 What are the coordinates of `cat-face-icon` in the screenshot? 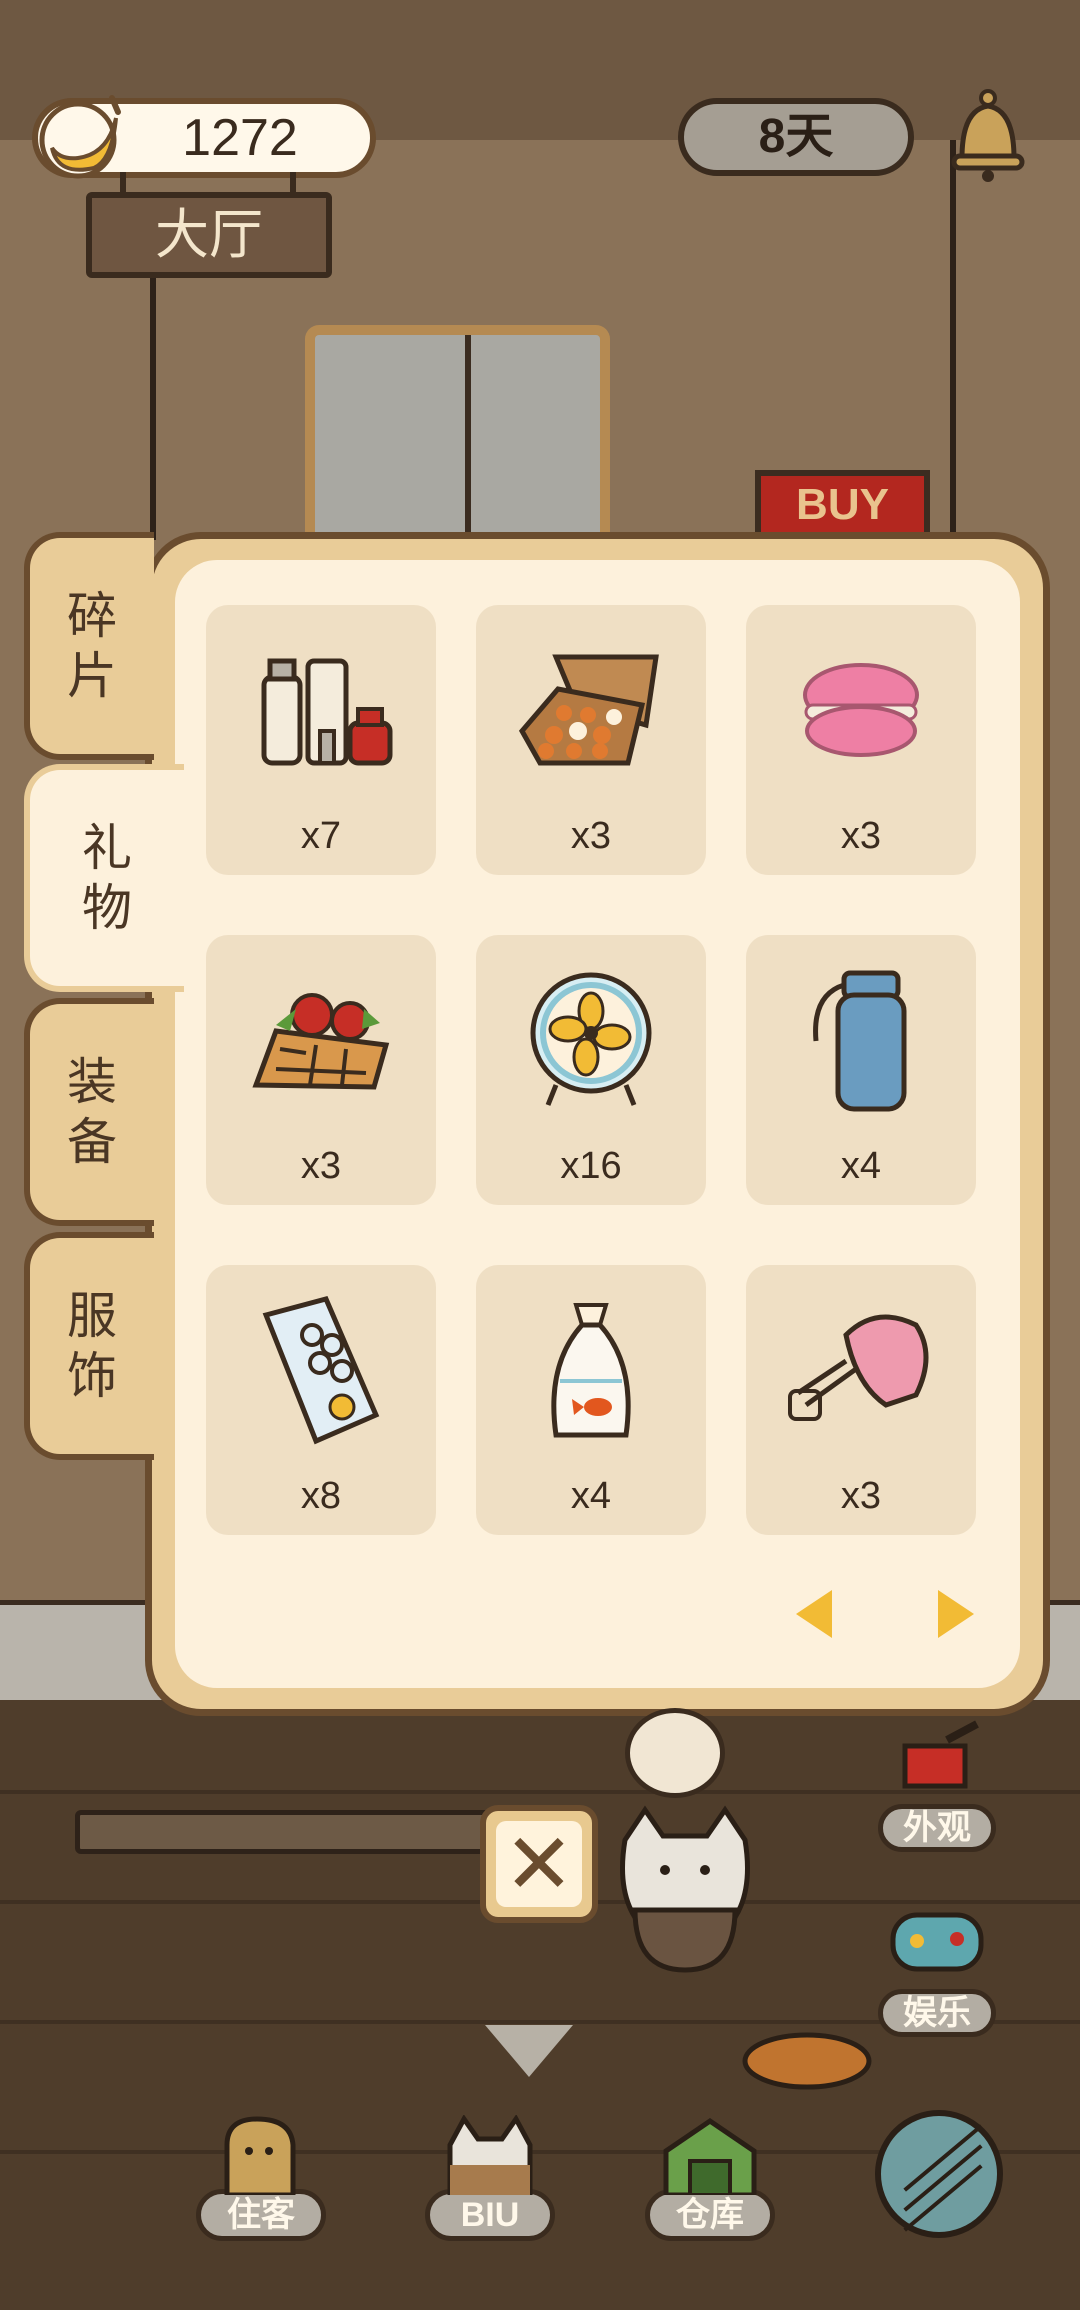 It's located at (490, 2156).